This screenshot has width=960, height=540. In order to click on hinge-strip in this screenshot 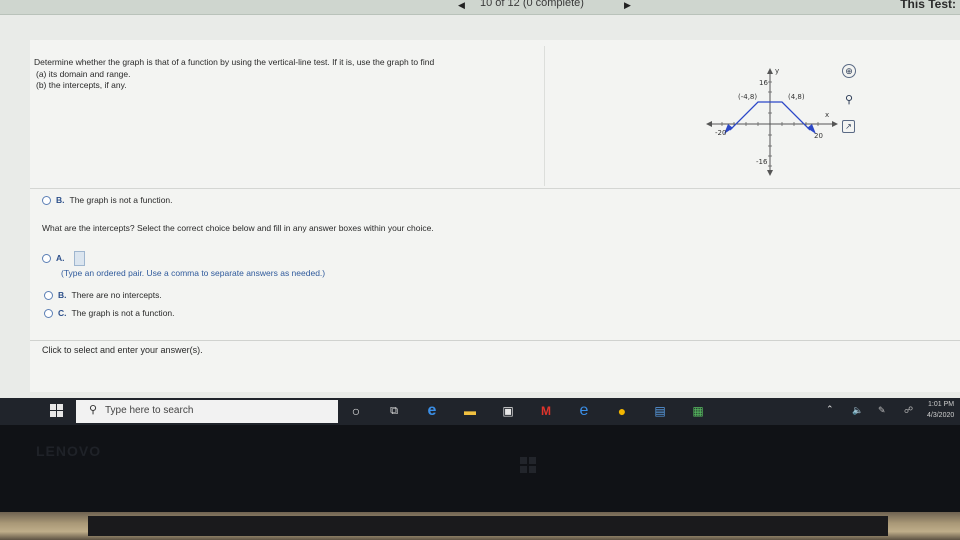, I will do `click(488, 526)`.